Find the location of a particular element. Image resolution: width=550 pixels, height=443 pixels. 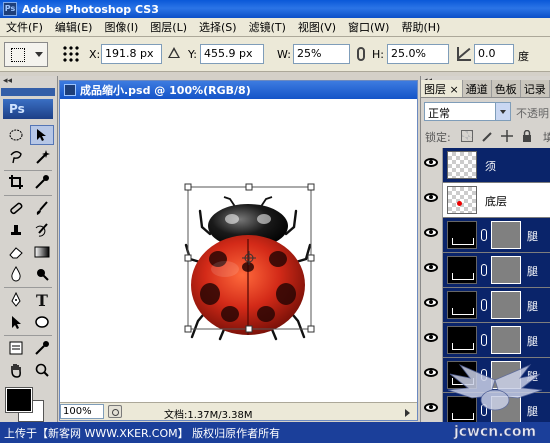

layer-row: 底层 is located at coordinates (485, 200).